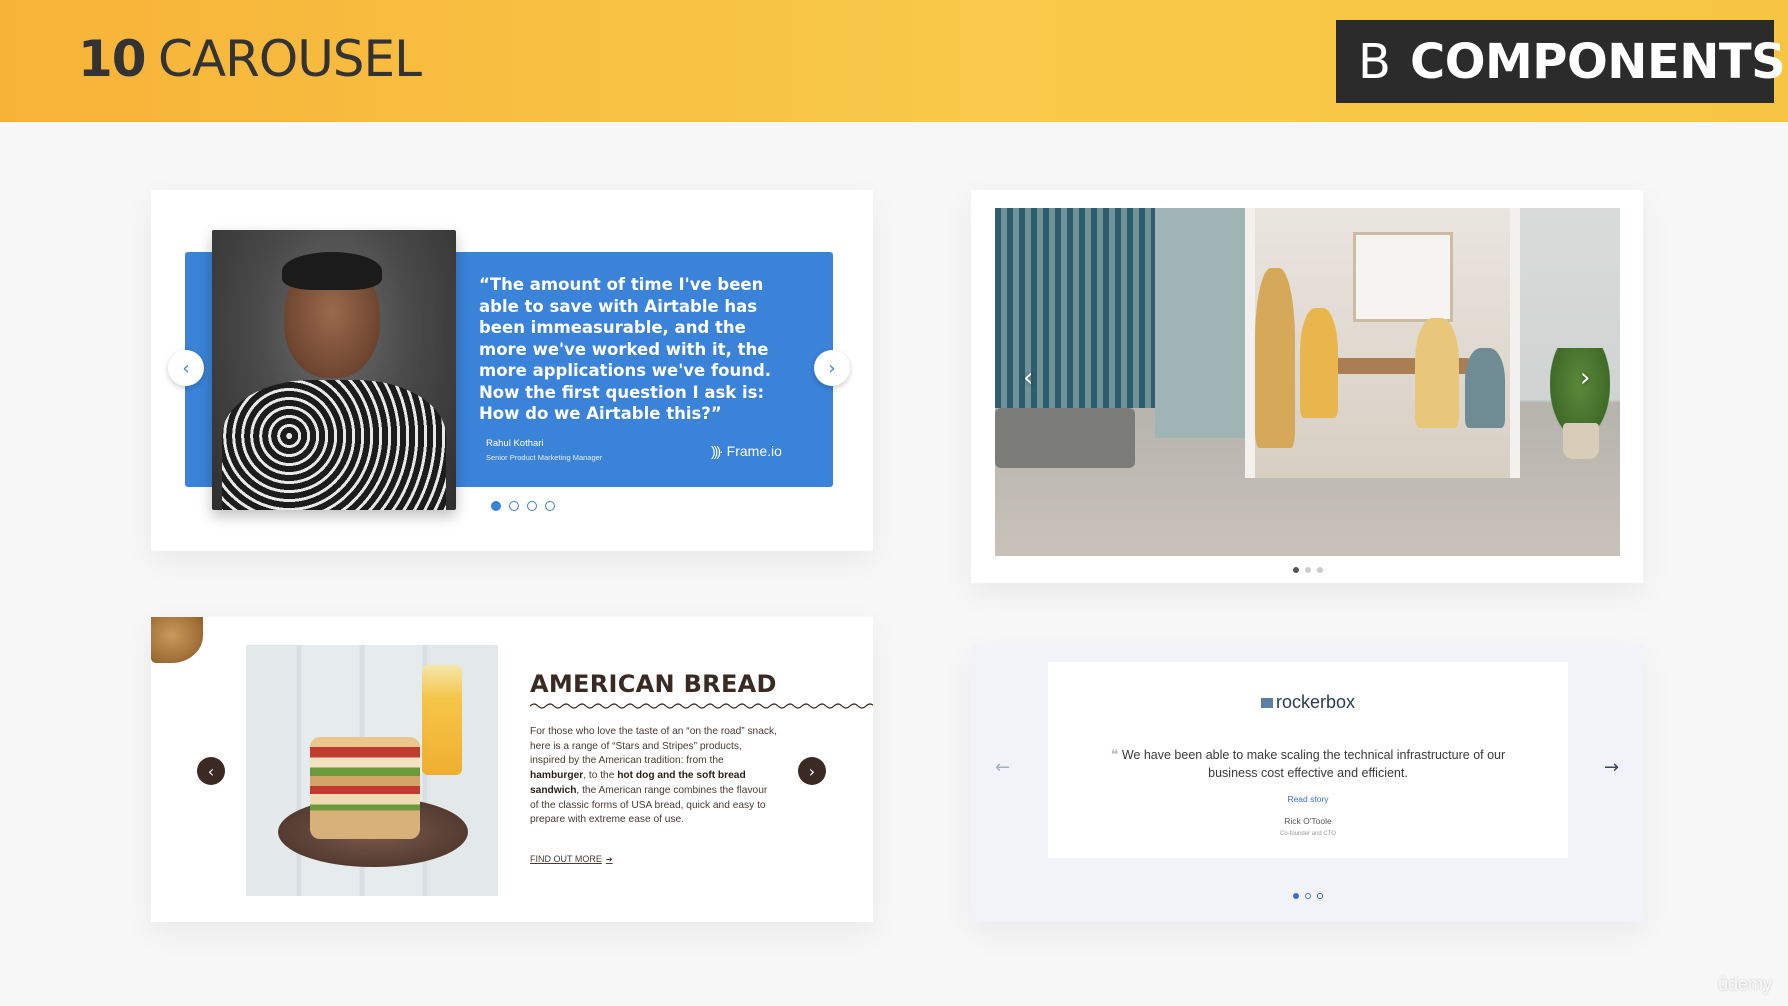 Image resolution: width=1788 pixels, height=1006 pixels. Describe the element at coordinates (717, 451) in the screenshot. I see `frameio-icon: )))·` at that location.